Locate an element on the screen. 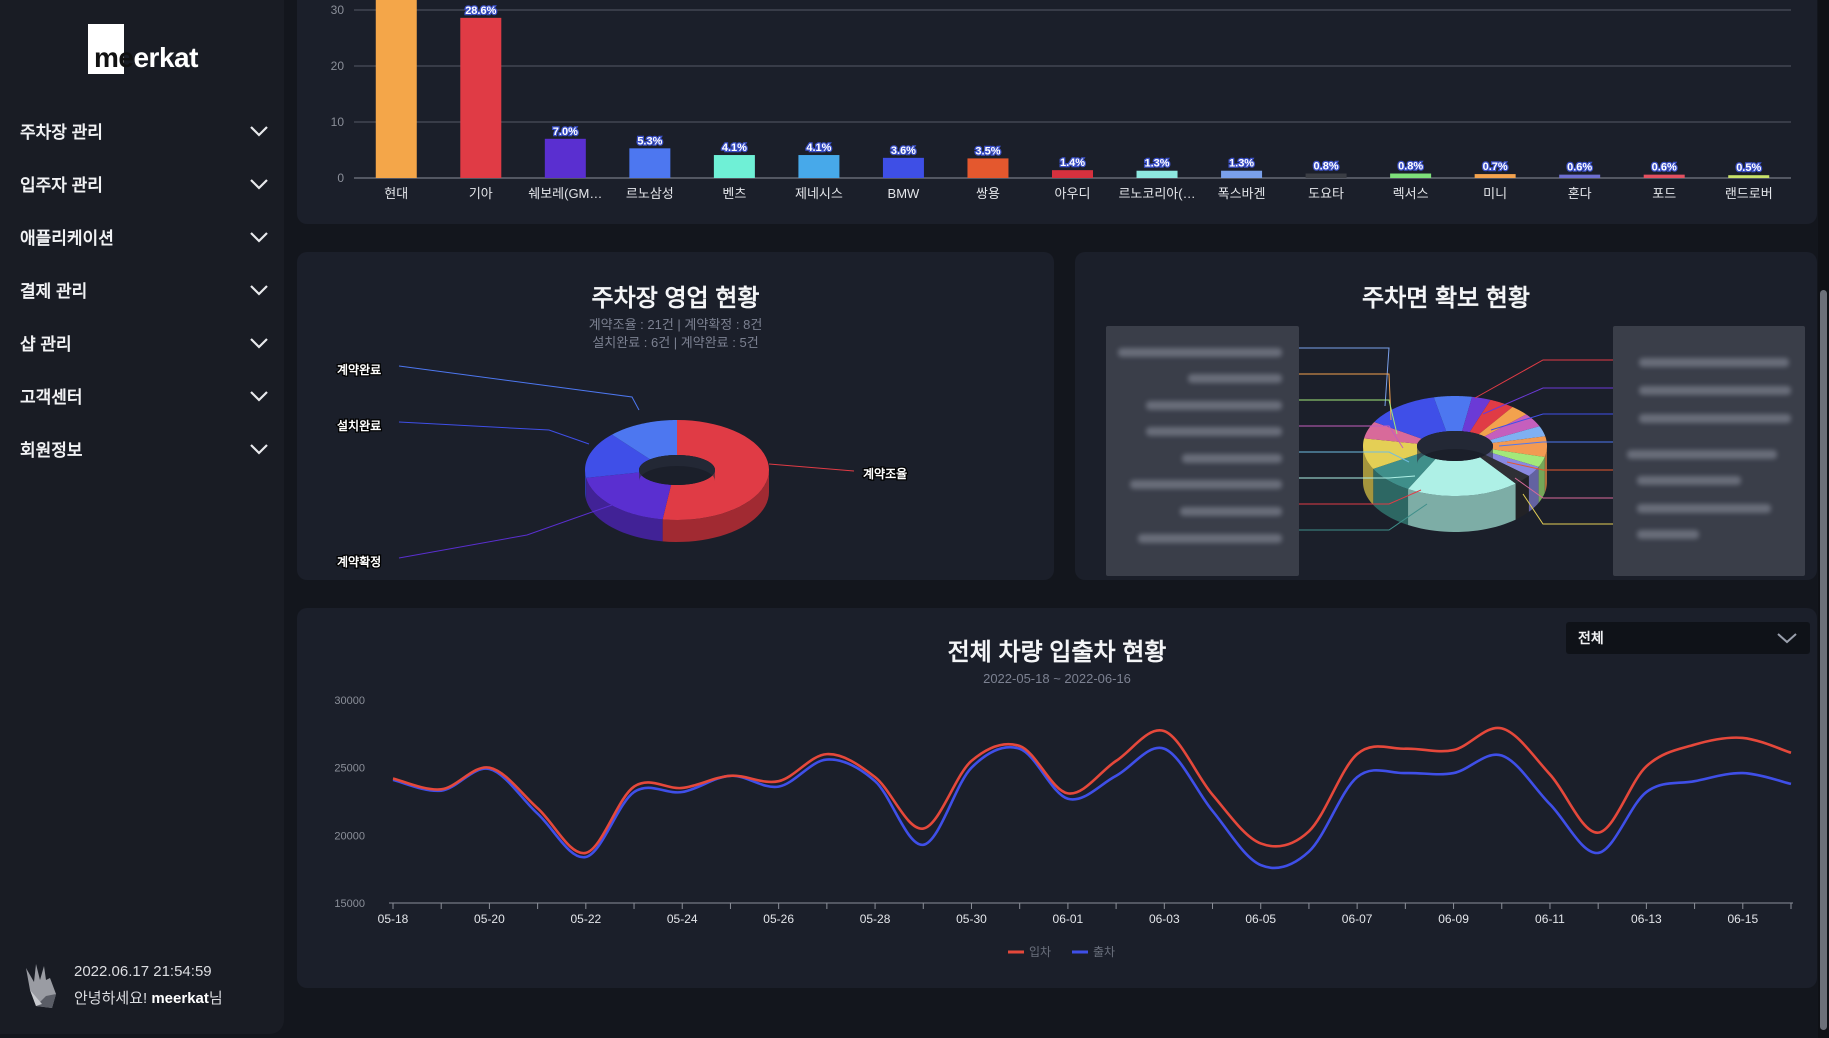 This screenshot has height=1038, width=1829. bar-data-label: 3.5% is located at coordinates (987, 151).